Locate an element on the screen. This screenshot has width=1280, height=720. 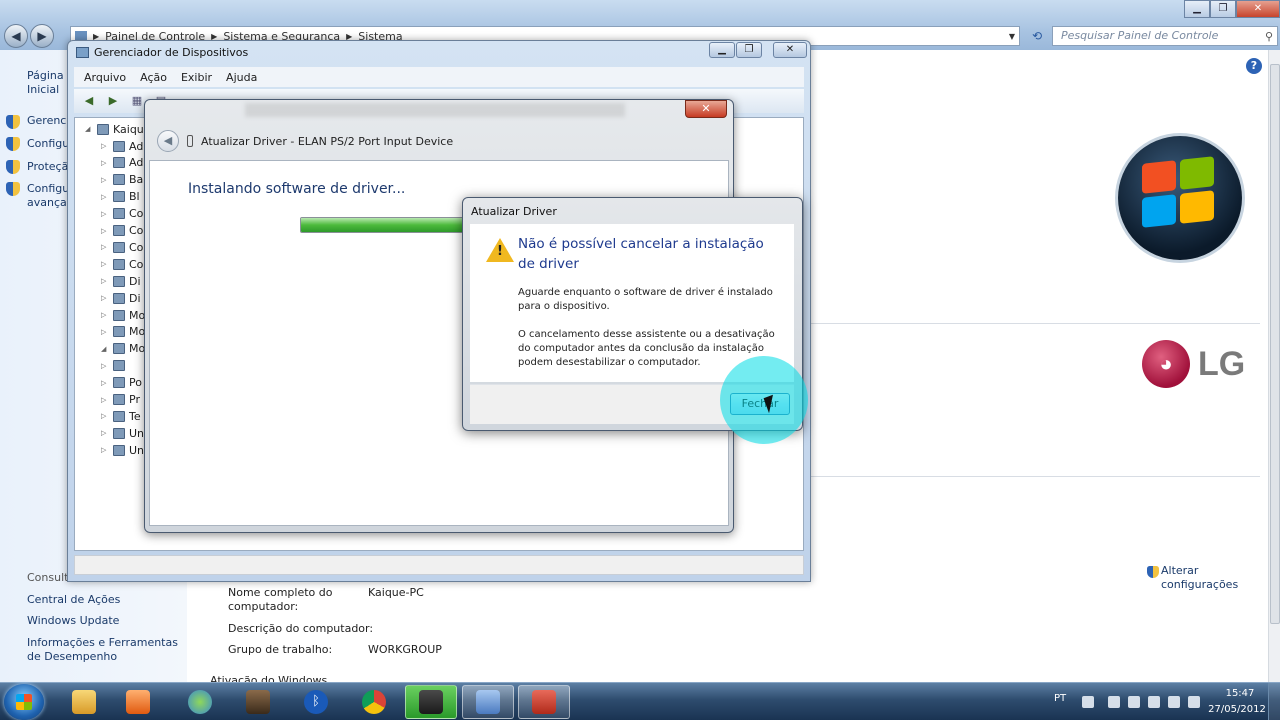
sidebar-item-device-manager: Gerenciador de Dispositivos is located at coordinates (47, 121).